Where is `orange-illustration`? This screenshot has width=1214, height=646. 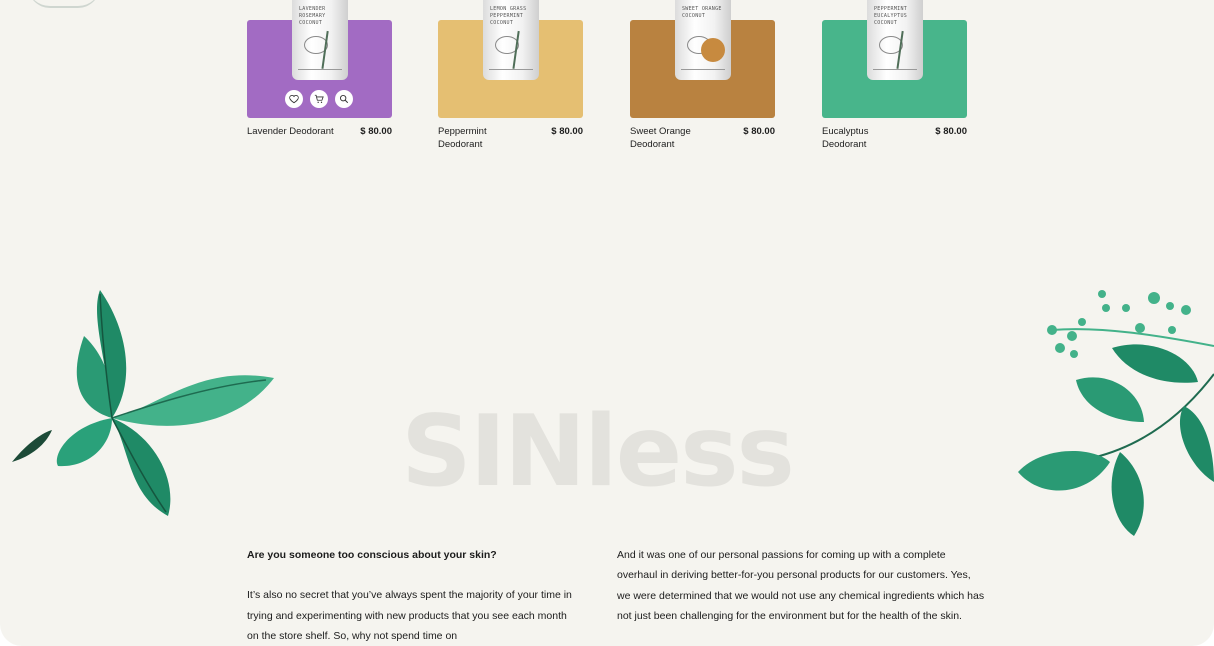
orange-illustration is located at coordinates (713, 50).